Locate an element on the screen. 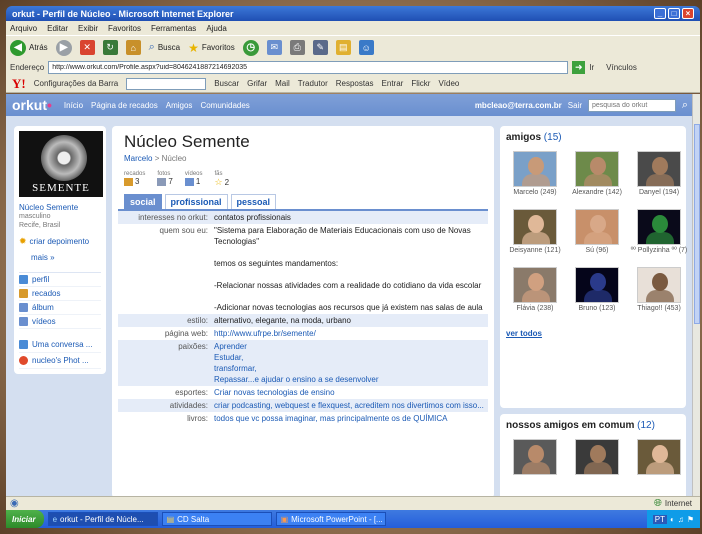 Image resolution: width=702 pixels, height=534 pixels. start-button: Iniciar is located at coordinates (25, 519).